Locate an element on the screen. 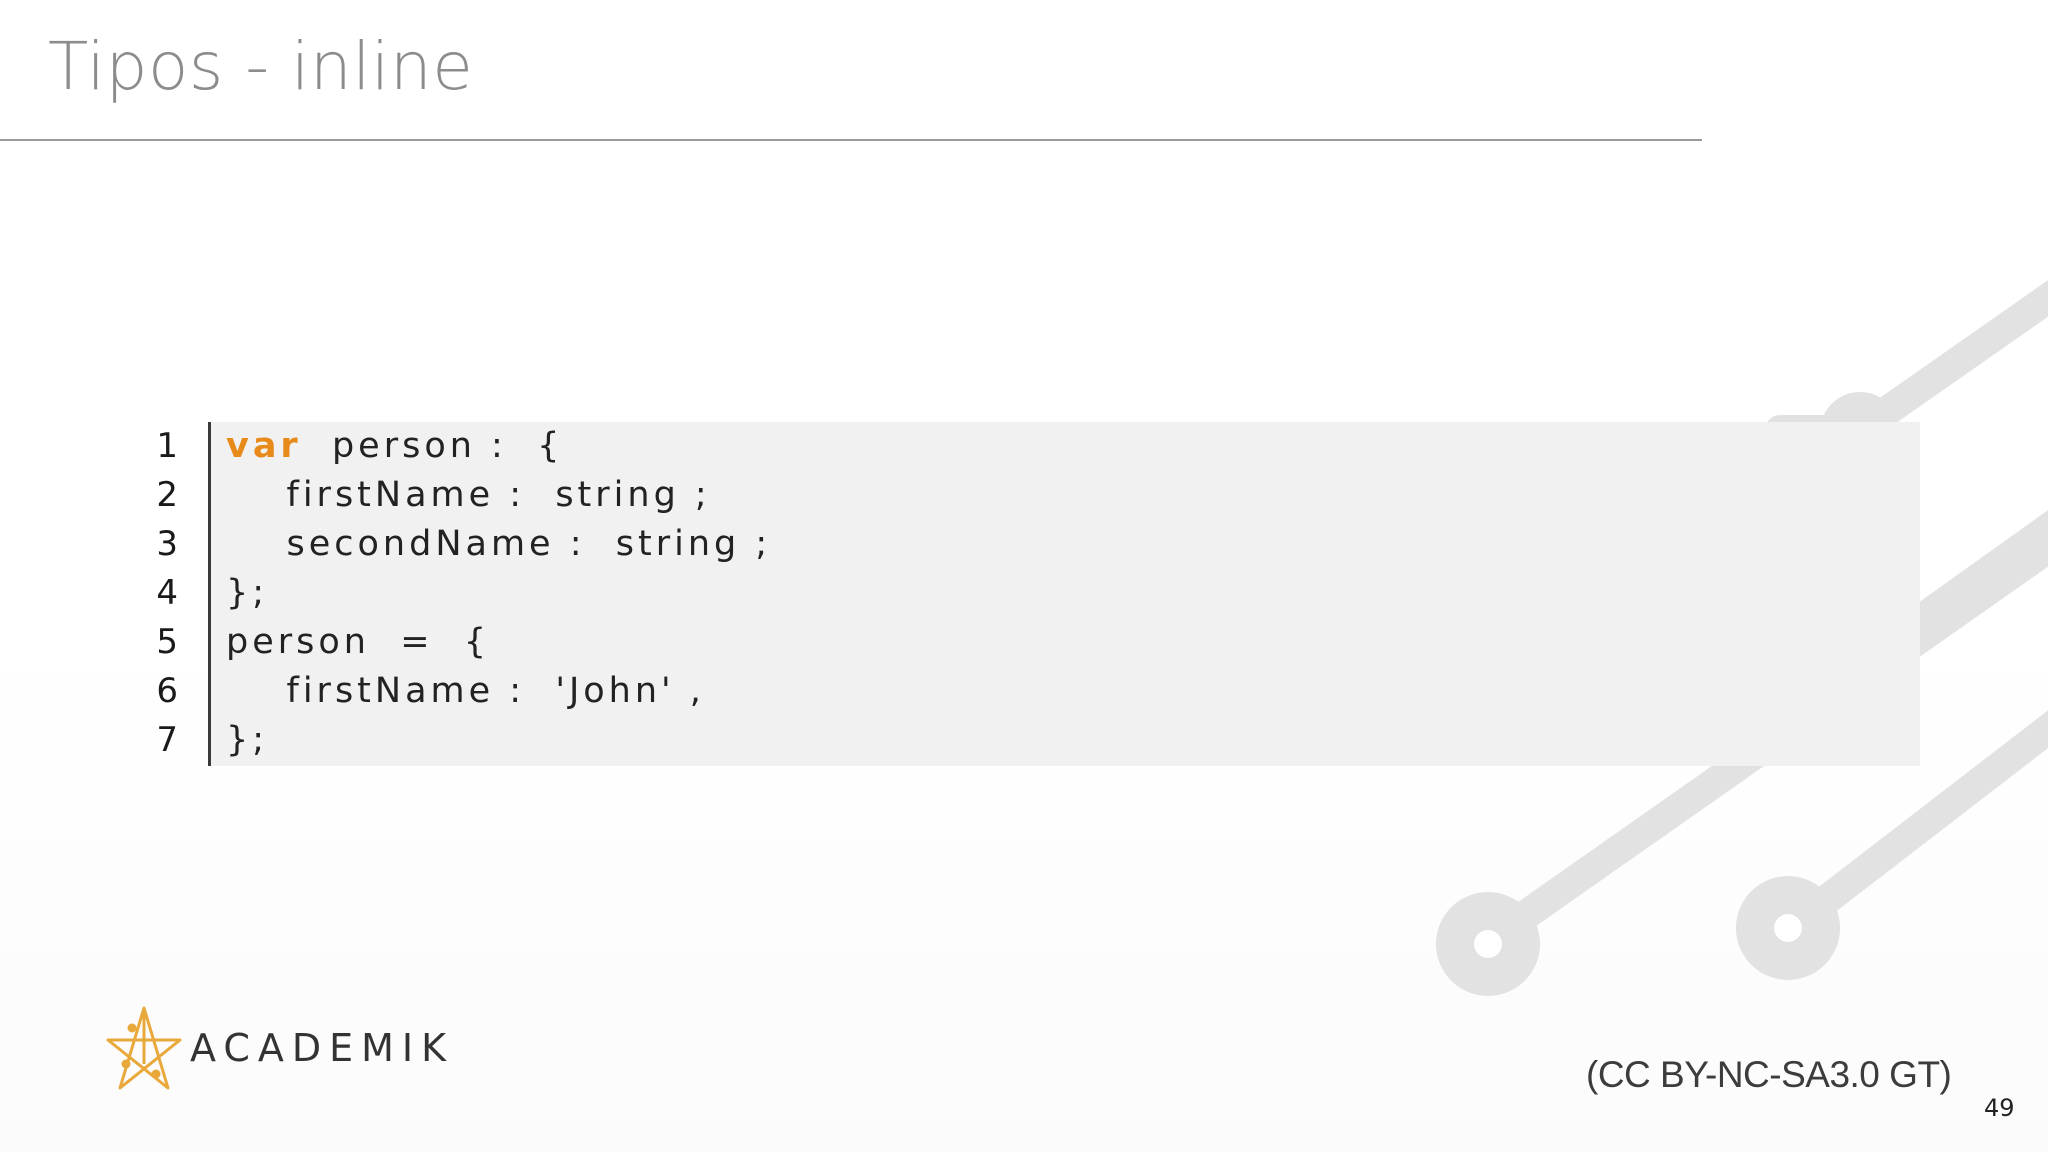 The width and height of the screenshot is (2048, 1152). code-line-1: var person : { is located at coordinates (394, 446).